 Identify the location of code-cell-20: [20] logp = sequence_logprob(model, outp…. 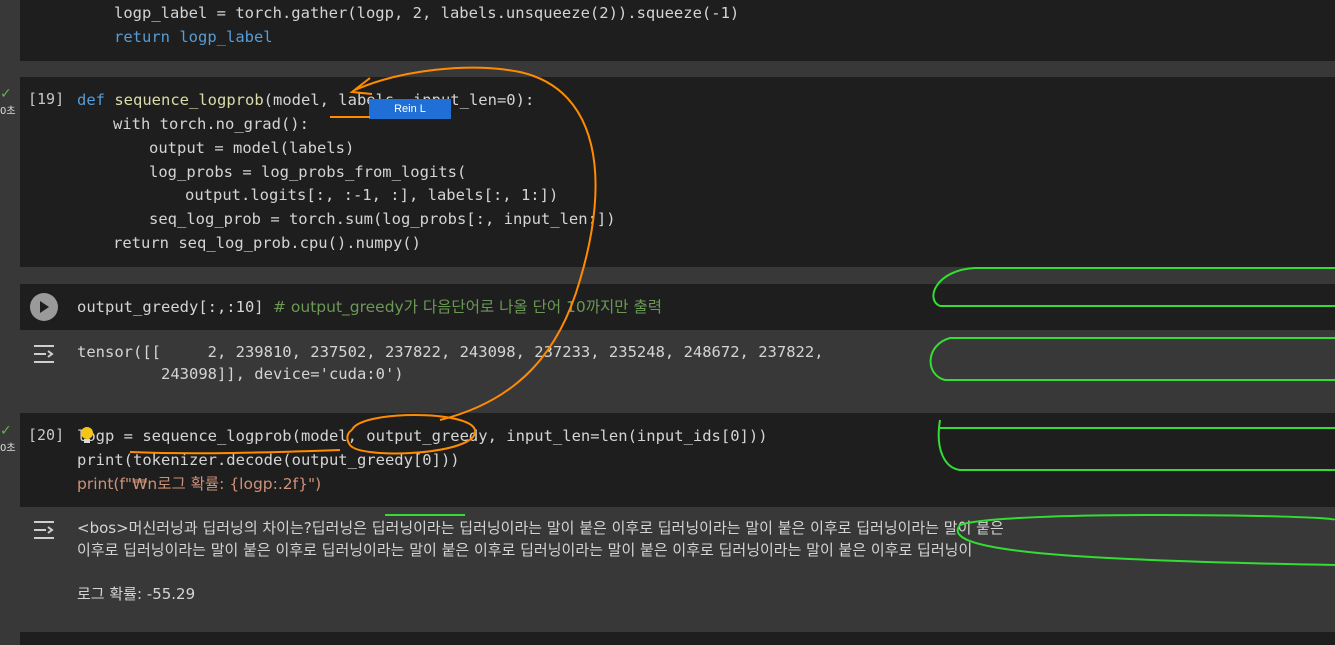
(677, 460).